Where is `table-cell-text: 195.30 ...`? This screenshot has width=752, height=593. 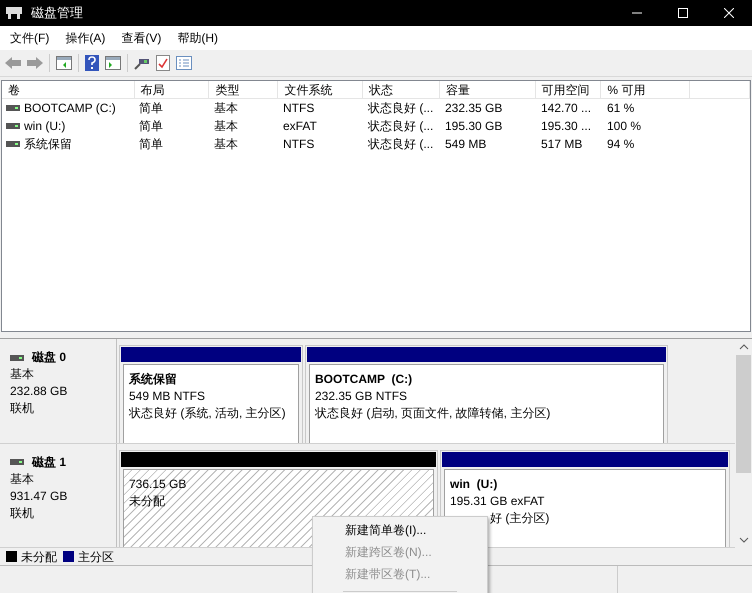 table-cell-text: 195.30 ... is located at coordinates (566, 126).